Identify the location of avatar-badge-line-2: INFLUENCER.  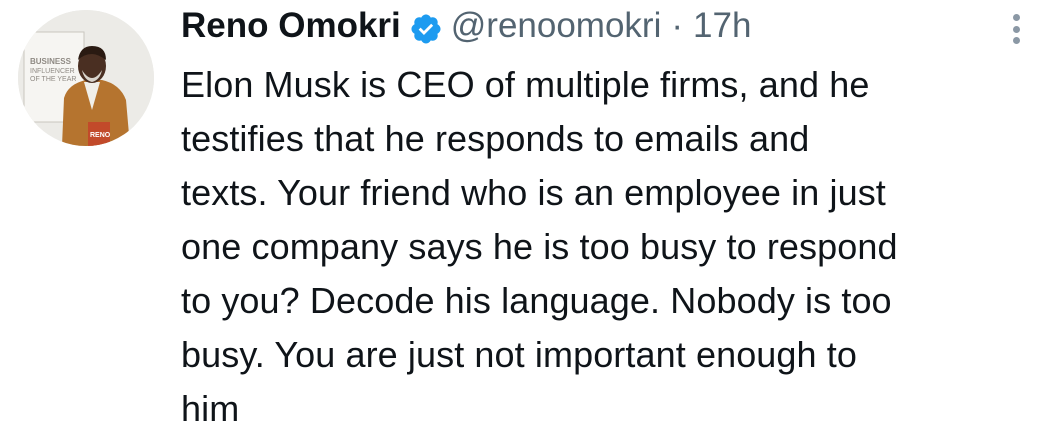
(52, 71).